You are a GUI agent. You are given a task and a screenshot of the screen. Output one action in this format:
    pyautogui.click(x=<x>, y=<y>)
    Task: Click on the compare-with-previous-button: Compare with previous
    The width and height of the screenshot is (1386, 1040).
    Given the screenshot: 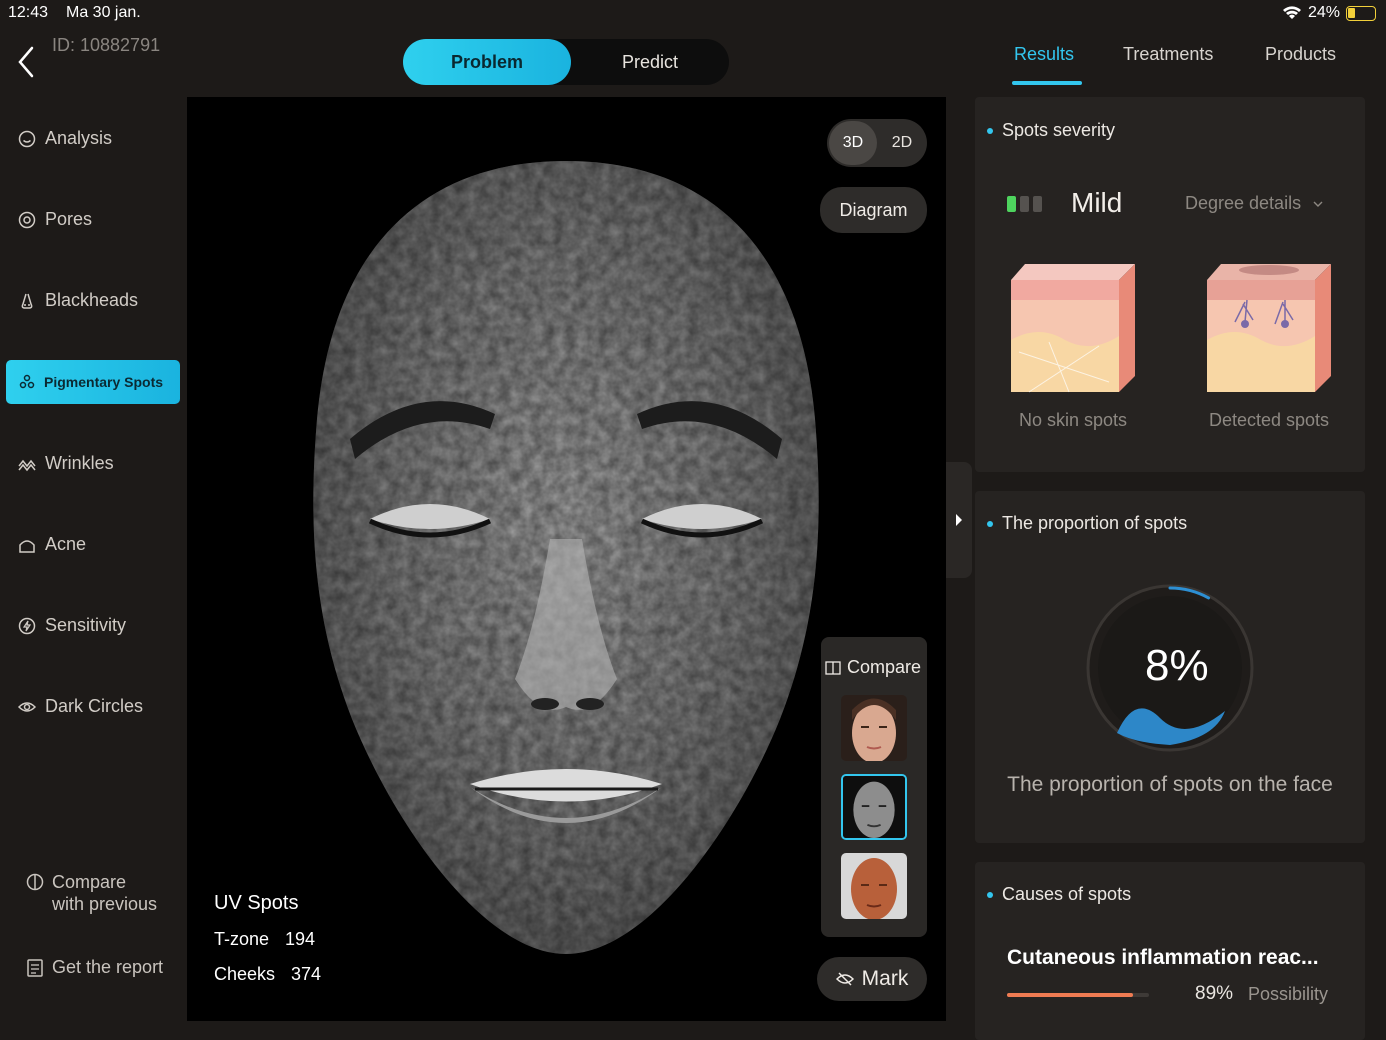 What is the action you would take?
    pyautogui.click(x=91, y=893)
    